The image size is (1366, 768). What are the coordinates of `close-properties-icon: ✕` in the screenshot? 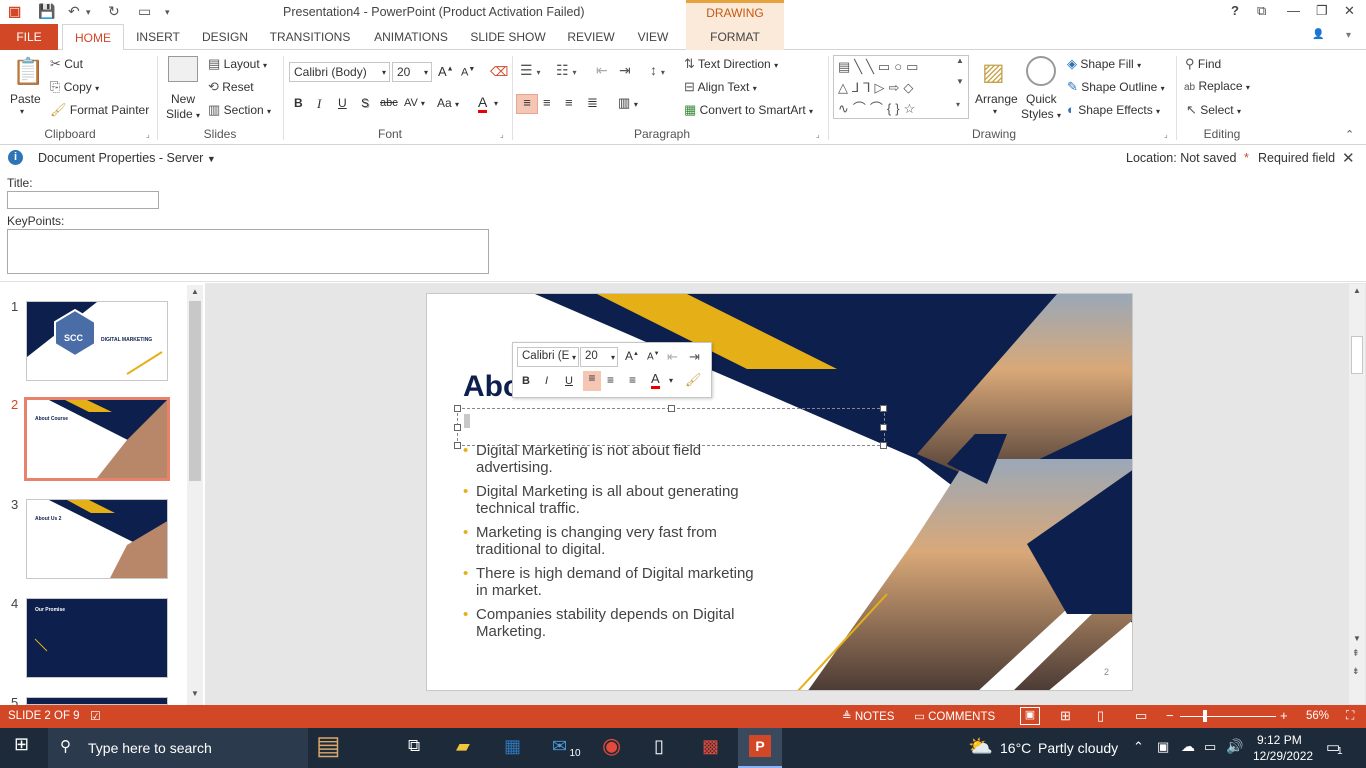 It's located at (1348, 158).